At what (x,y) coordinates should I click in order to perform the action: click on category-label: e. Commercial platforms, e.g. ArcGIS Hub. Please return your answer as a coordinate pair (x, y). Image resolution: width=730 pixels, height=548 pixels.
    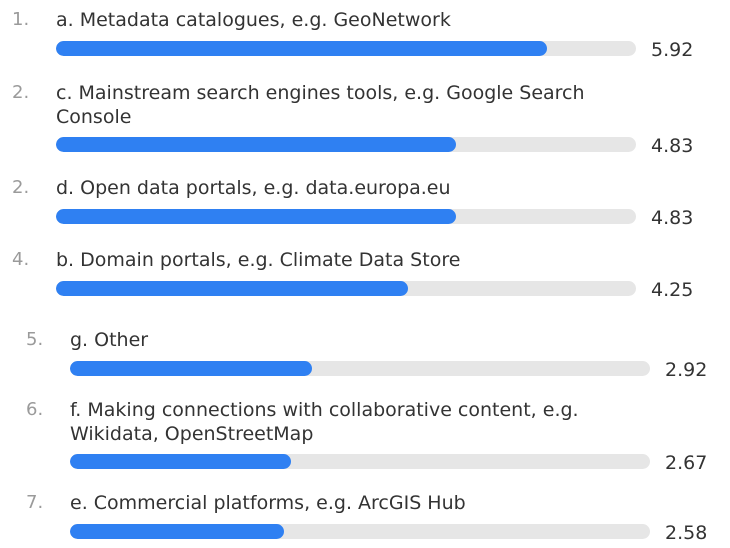
    Looking at the image, I should click on (268, 503).